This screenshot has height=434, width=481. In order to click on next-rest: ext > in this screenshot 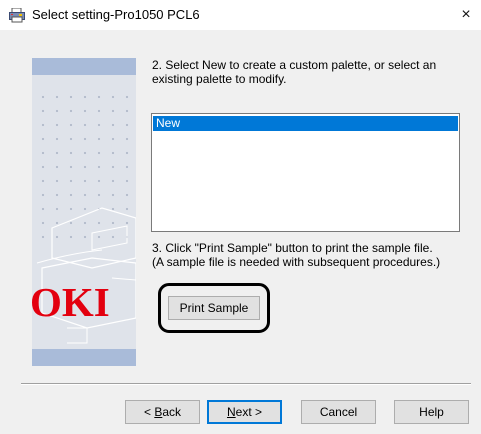, I will do `click(249, 412)`.